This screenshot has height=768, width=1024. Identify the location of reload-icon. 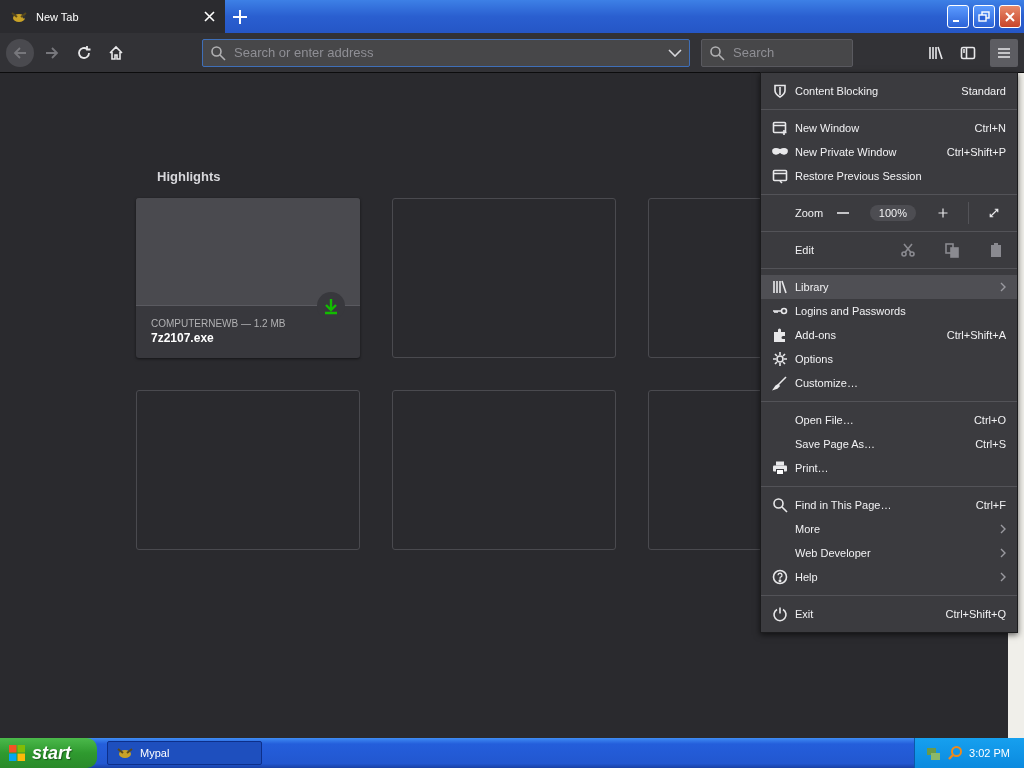
(84, 52).